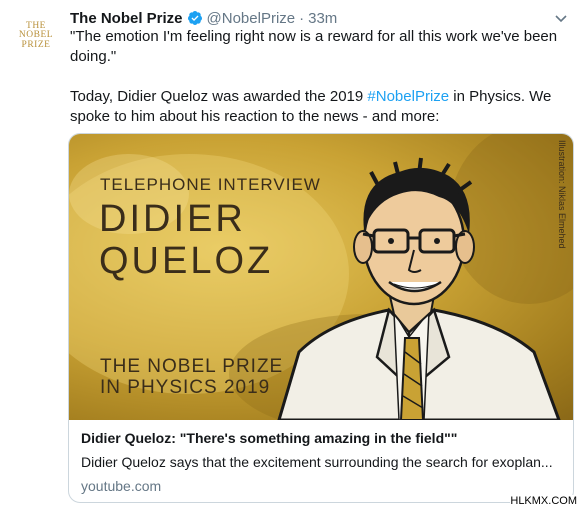  Describe the element at coordinates (36, 36) in the screenshot. I see `avatar: THE NOBEL PRIZE` at that location.